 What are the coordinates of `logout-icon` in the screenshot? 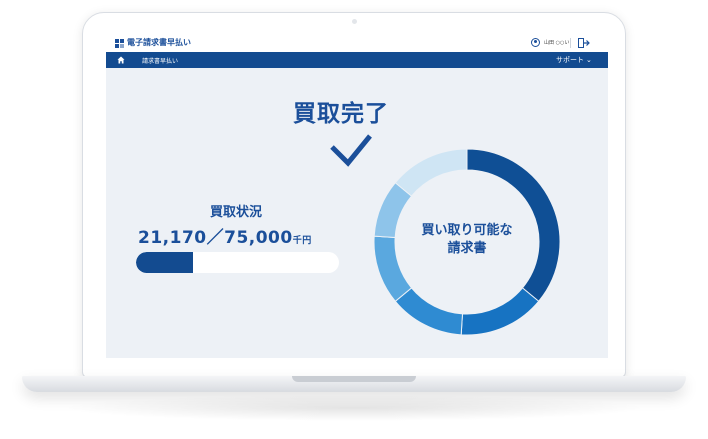 It's located at (584, 43).